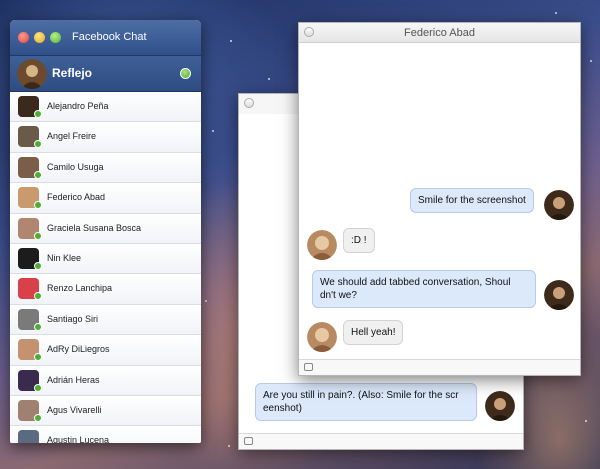  I want to click on contact-name: Agus Vivarelli, so click(74, 409).